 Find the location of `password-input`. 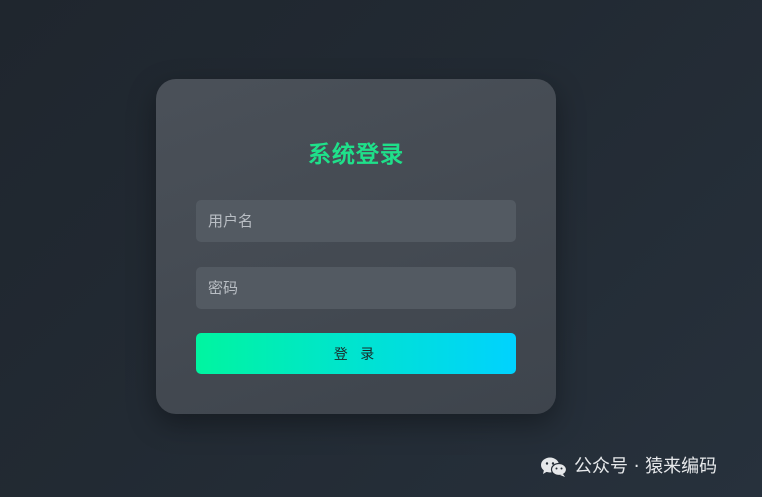

password-input is located at coordinates (356, 288).